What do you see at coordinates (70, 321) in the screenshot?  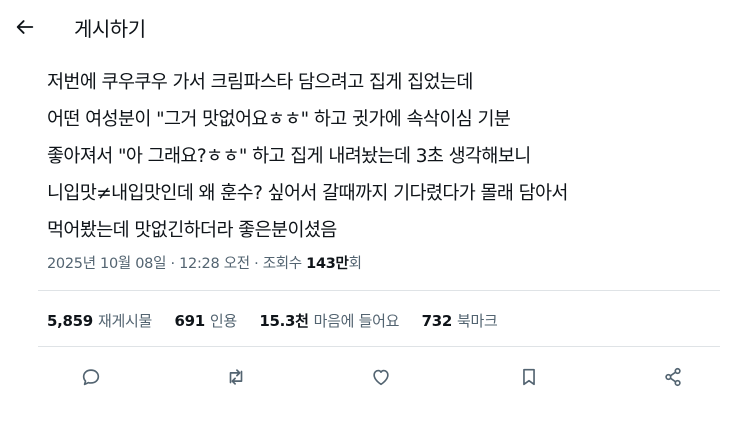 I see `reposts-count: 5,859` at bounding box center [70, 321].